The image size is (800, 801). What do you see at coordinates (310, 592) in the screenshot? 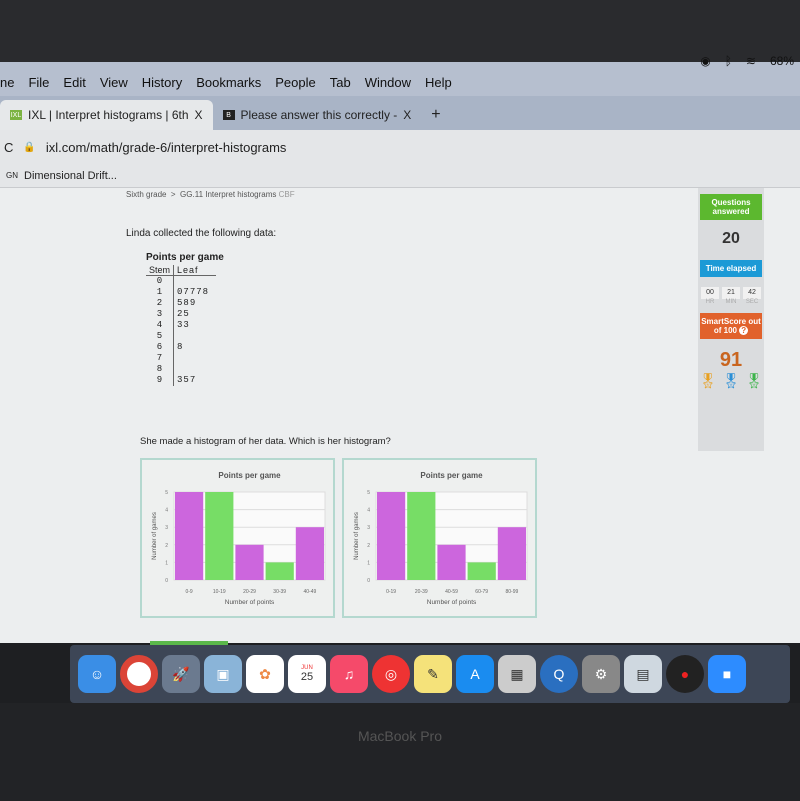
I see `x-tick-label: 40-49` at bounding box center [310, 592].